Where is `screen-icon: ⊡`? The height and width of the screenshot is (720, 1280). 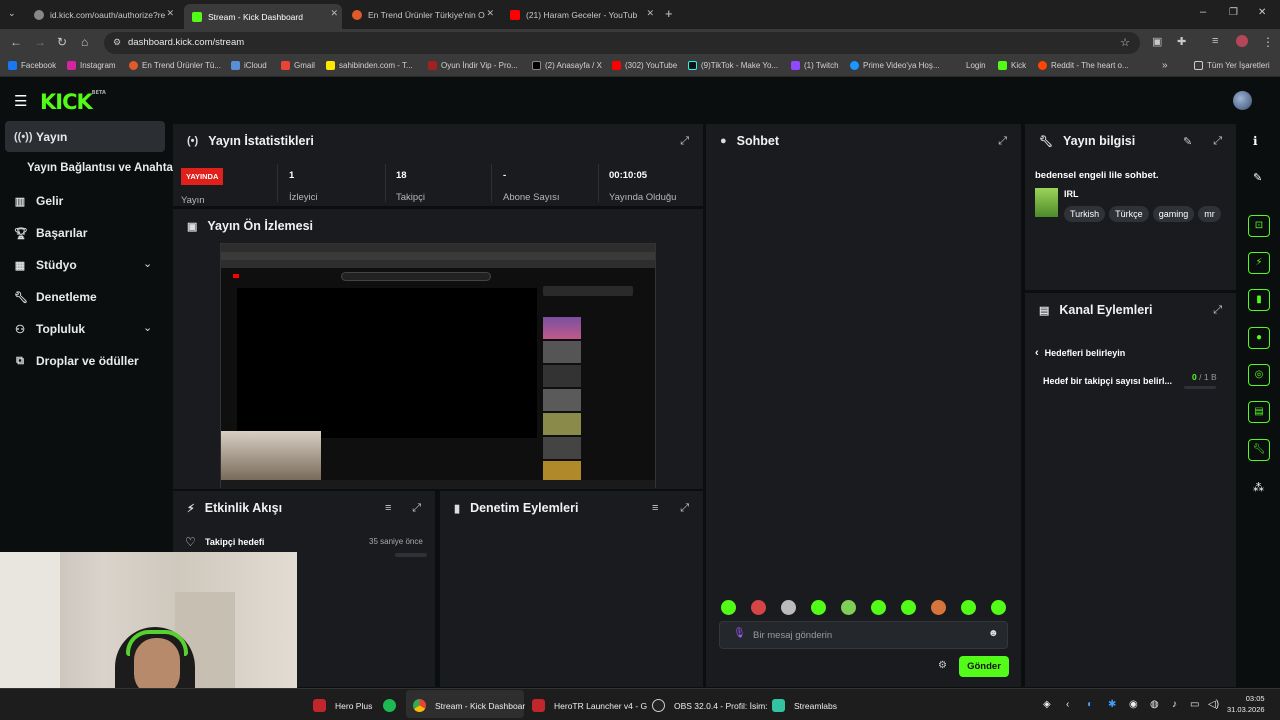 screen-icon: ⊡ is located at coordinates (1259, 226).